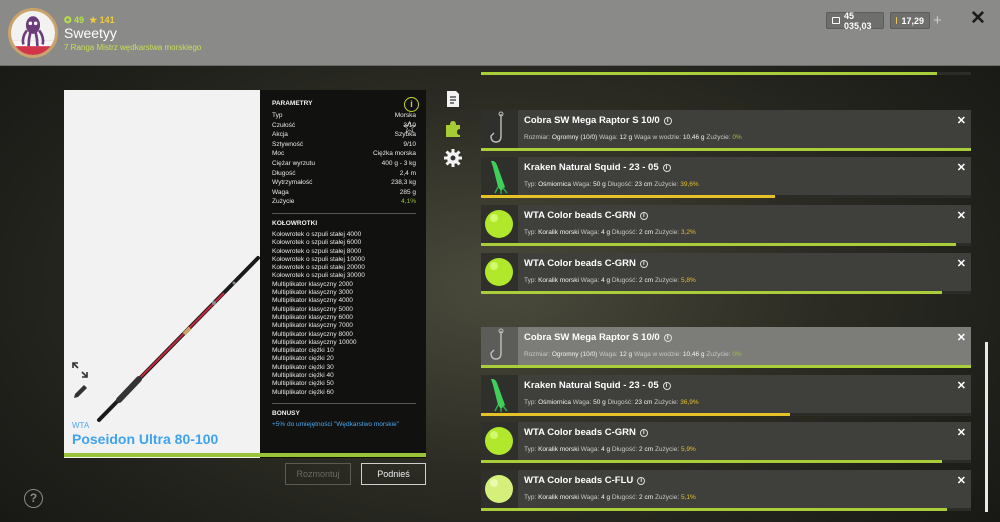 The image size is (1000, 522). What do you see at coordinates (688, 449) in the screenshot?
I see `wear-value: 5,9%` at bounding box center [688, 449].